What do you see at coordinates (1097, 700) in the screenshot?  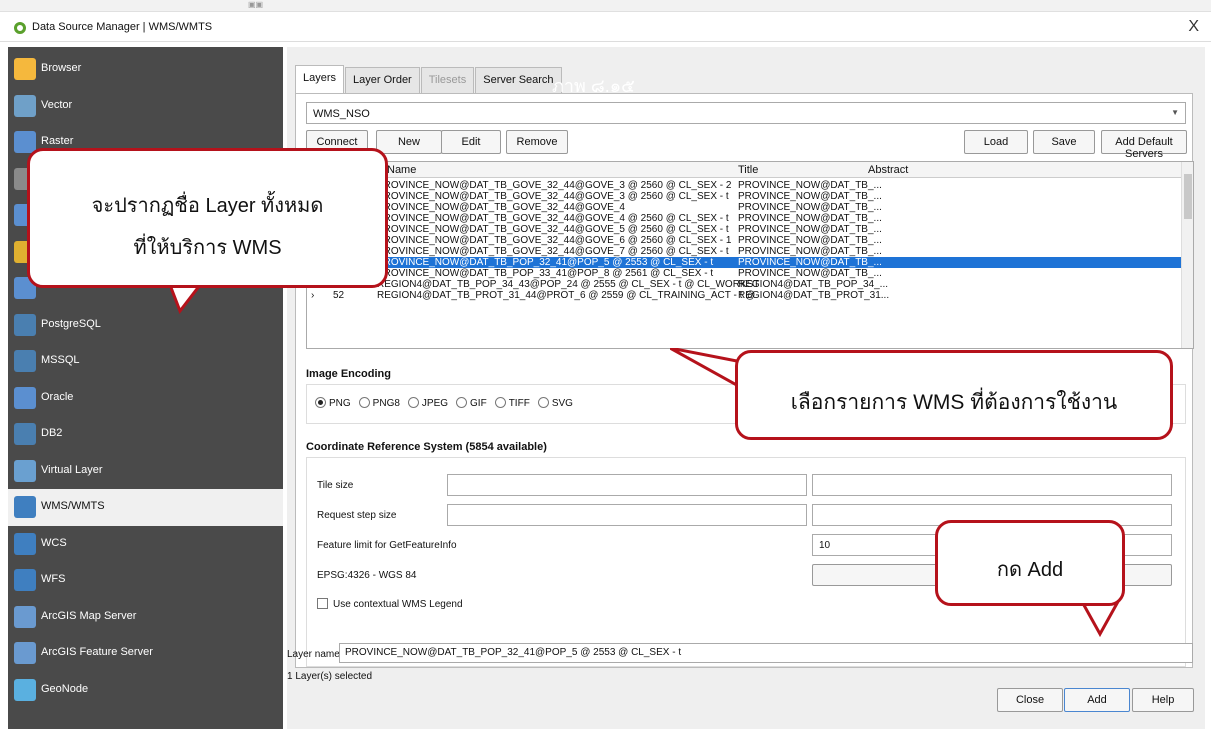 I see `add-button: Add` at bounding box center [1097, 700].